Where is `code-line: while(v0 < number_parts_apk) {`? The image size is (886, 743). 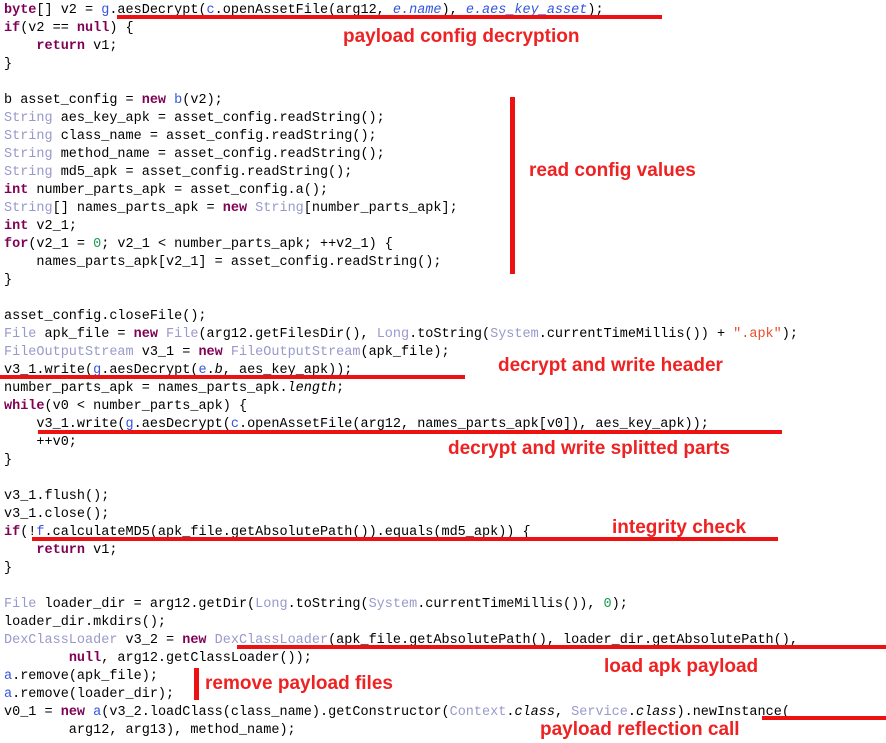 code-line: while(v0 < number_parts_apk) { is located at coordinates (126, 406).